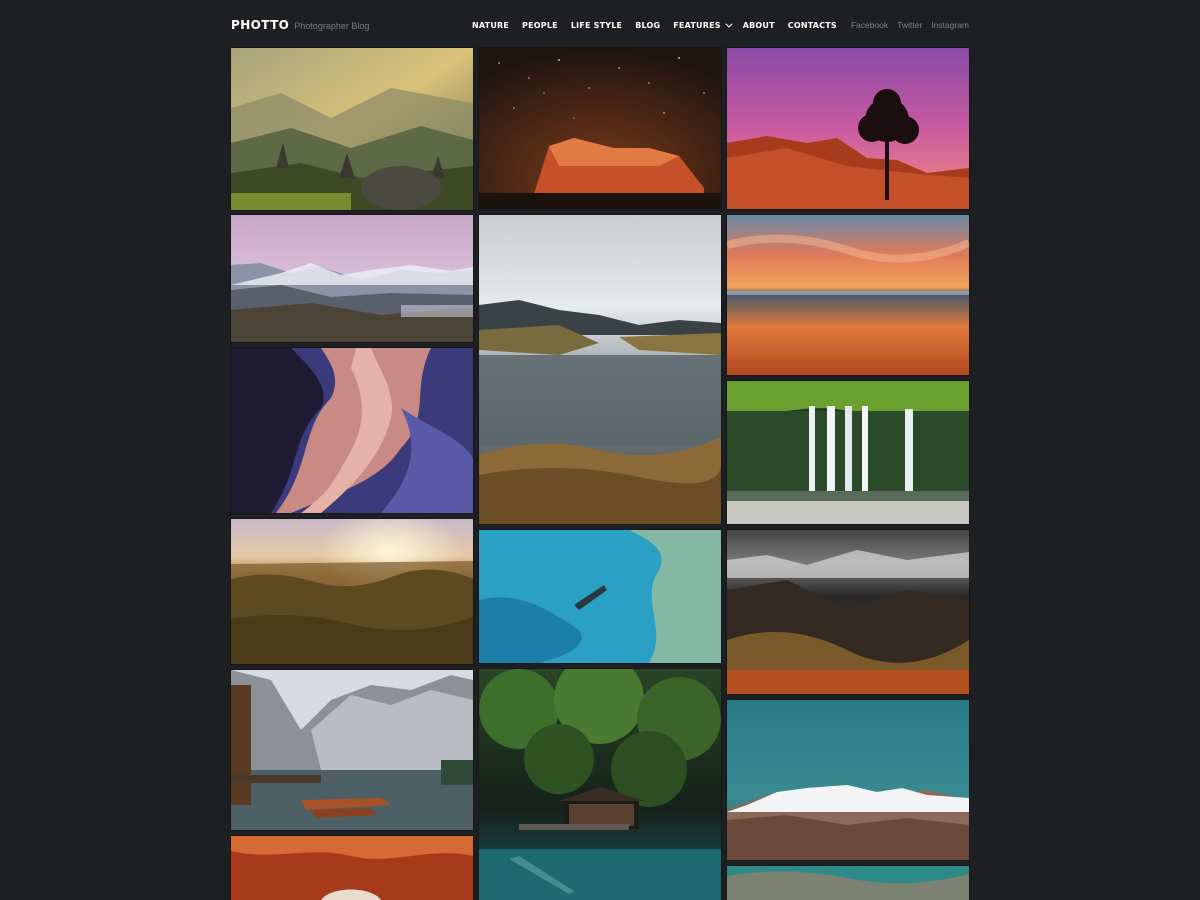 Image resolution: width=1200 pixels, height=900 pixels. Describe the element at coordinates (352, 278) in the screenshot. I see `gallery-photo-alpine-lake` at that location.